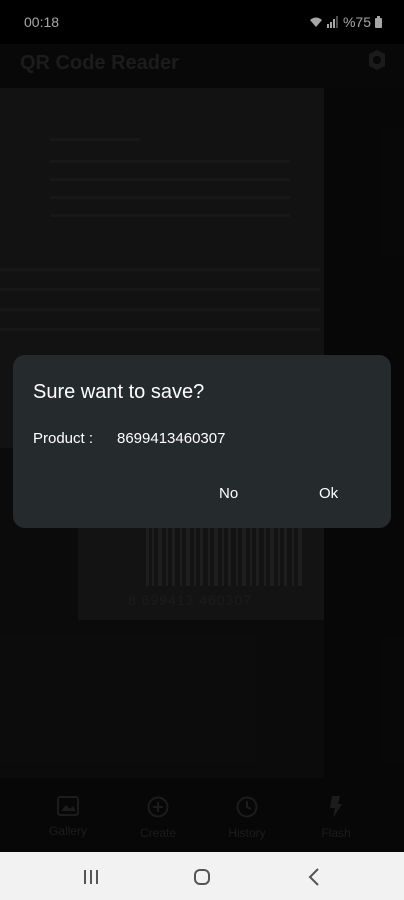  Describe the element at coordinates (63, 438) in the screenshot. I see `product-label: Product :` at that location.